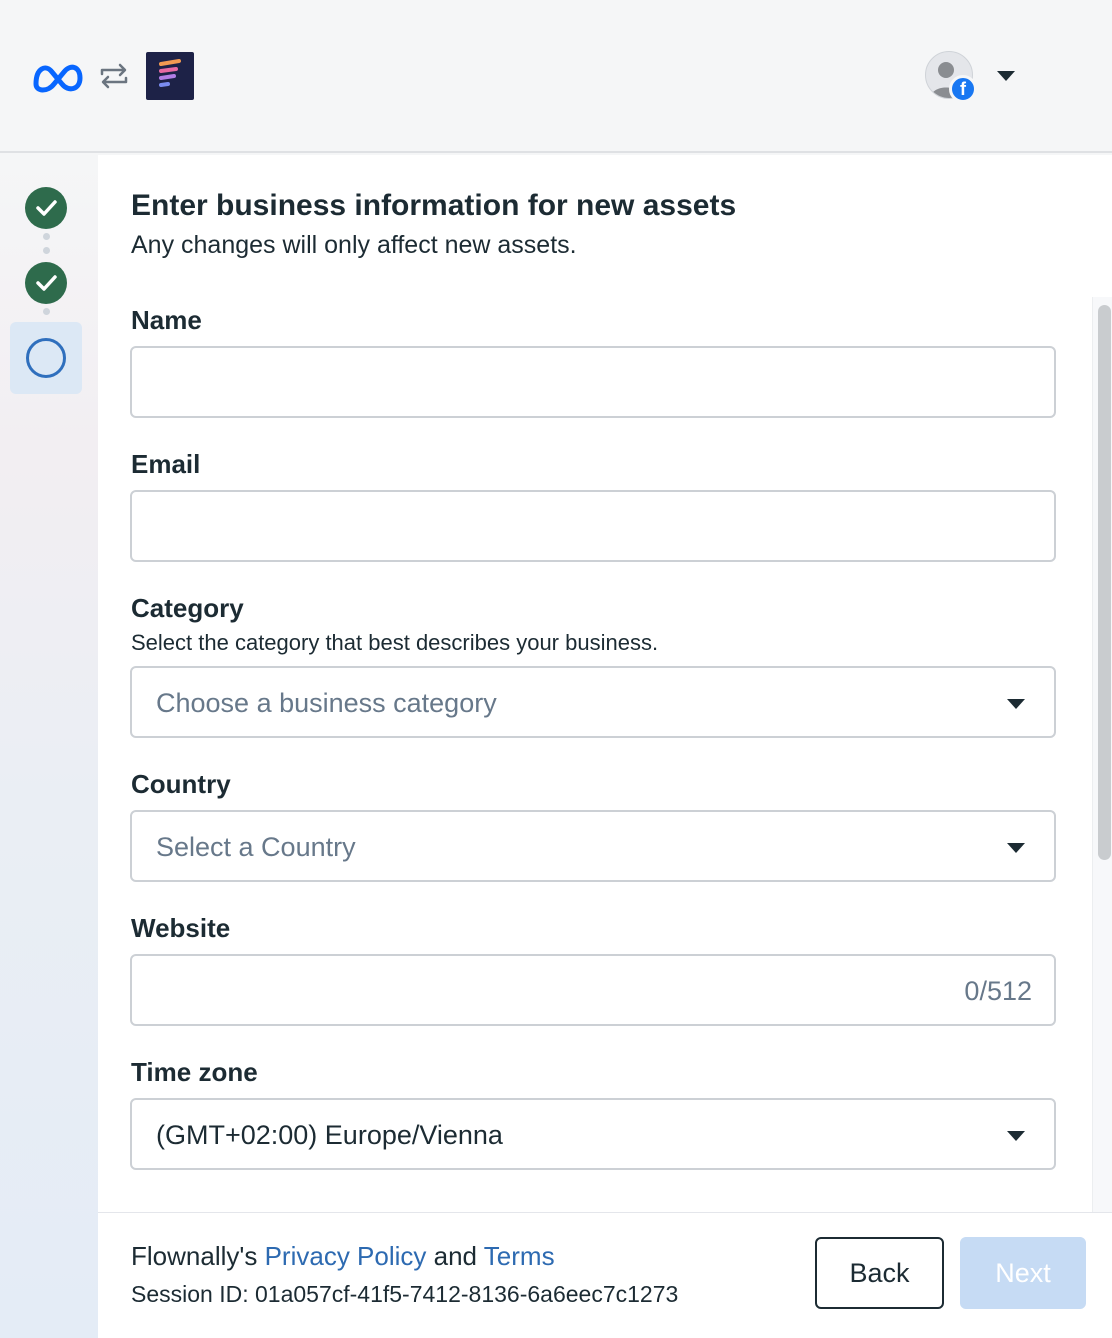 This screenshot has width=1112, height=1338. I want to click on category-label: Category, so click(187, 608).